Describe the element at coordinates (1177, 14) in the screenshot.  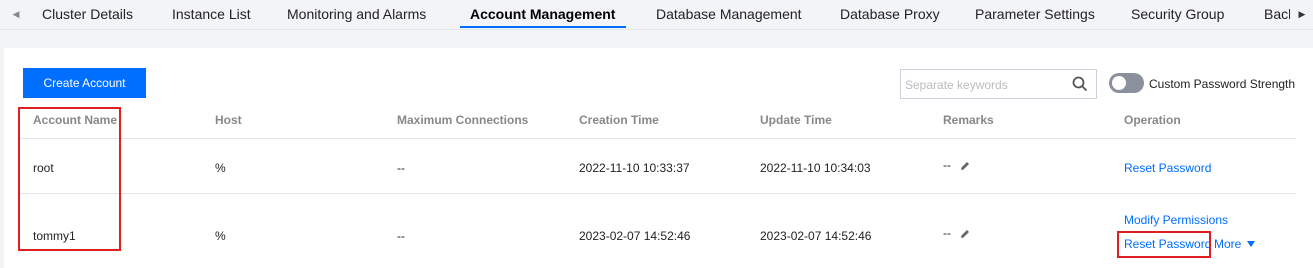
I see `tab-security-group: Security Group` at that location.